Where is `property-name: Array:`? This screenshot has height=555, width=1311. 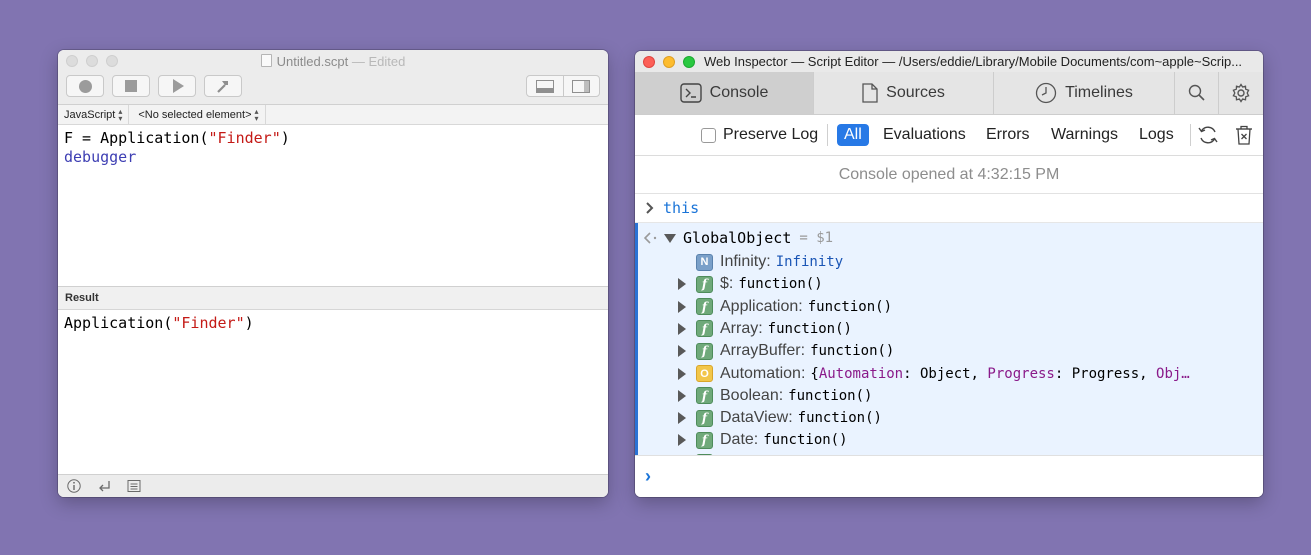 property-name: Array: is located at coordinates (741, 328).